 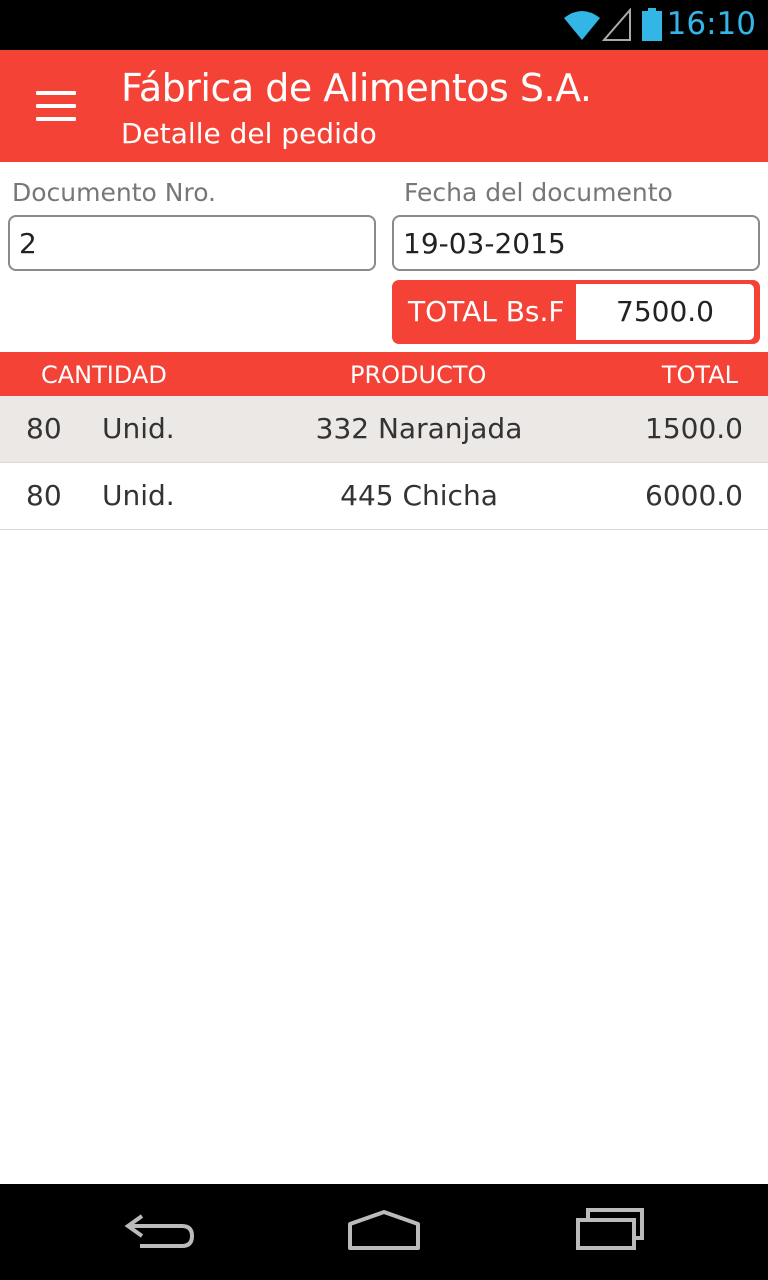 I want to click on row-product: 445 Chicha, so click(x=419, y=495).